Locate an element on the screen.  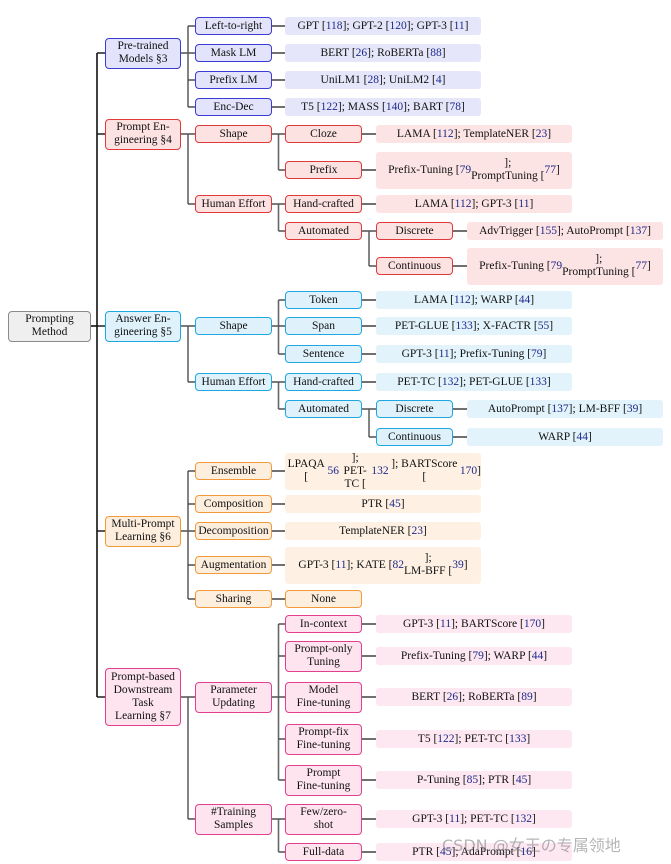
subcategory-node: Sharing is located at coordinates (233, 599).